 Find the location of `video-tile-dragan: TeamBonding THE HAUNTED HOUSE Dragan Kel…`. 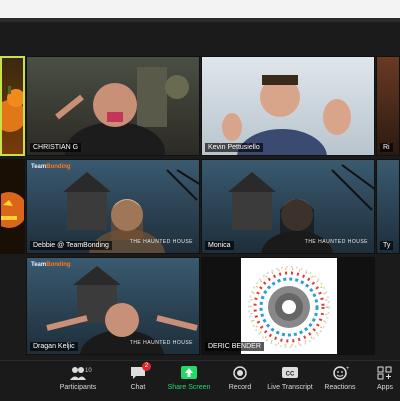

video-tile-dragan: TeamBonding THE HAUNTED HOUSE Dragan Kel… is located at coordinates (113, 306).